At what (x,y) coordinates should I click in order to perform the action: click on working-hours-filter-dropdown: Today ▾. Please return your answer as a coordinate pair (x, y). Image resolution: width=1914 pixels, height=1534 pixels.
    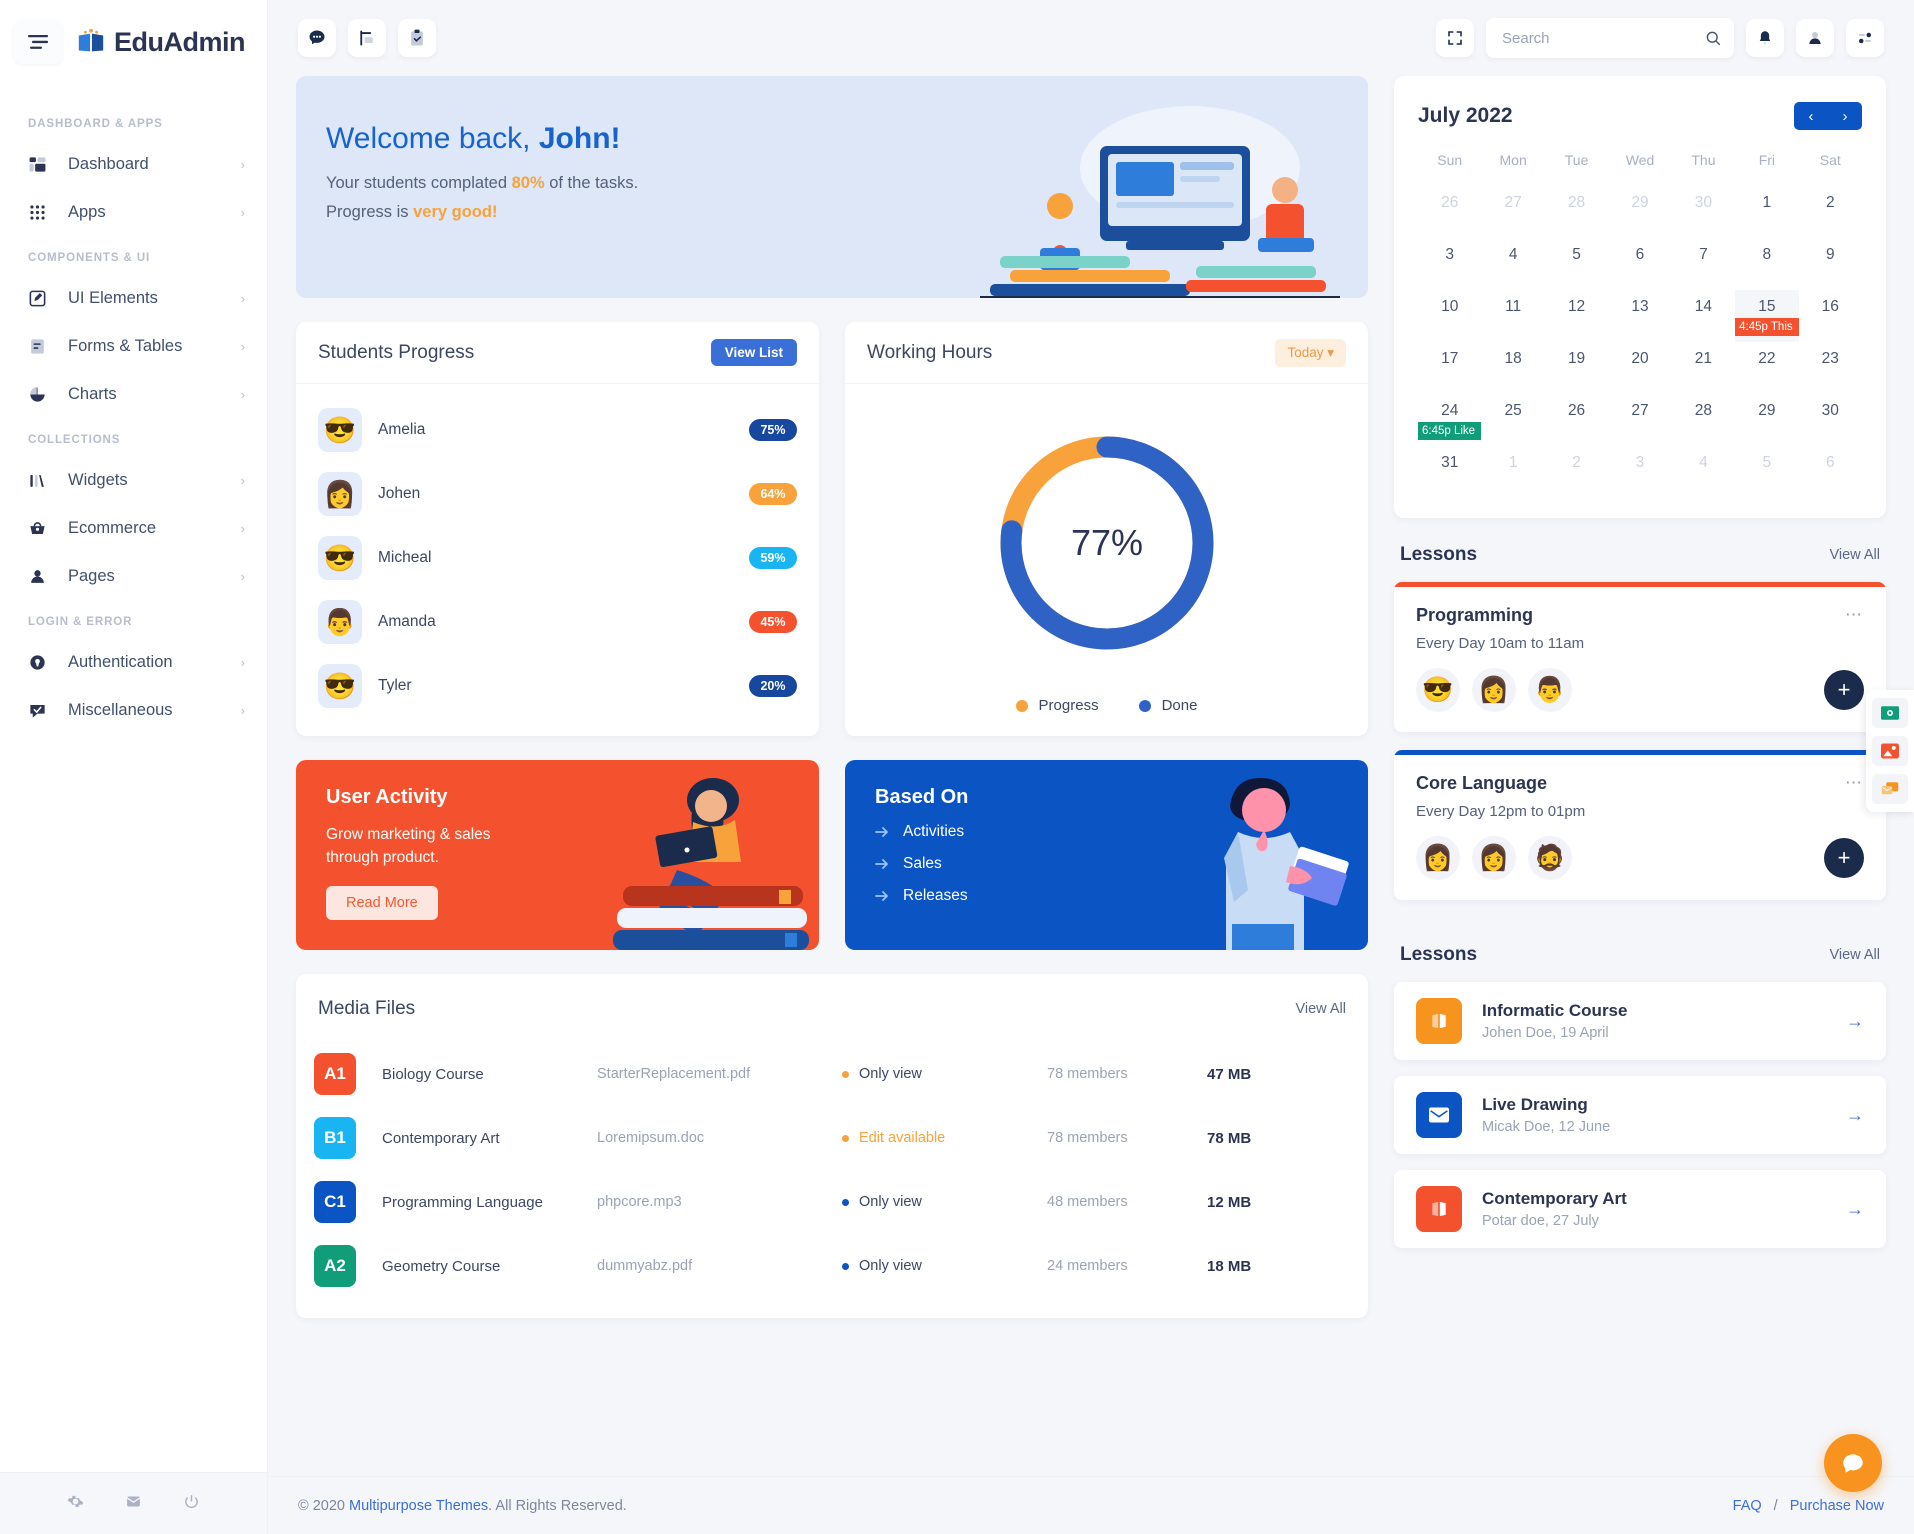
    Looking at the image, I should click on (1310, 352).